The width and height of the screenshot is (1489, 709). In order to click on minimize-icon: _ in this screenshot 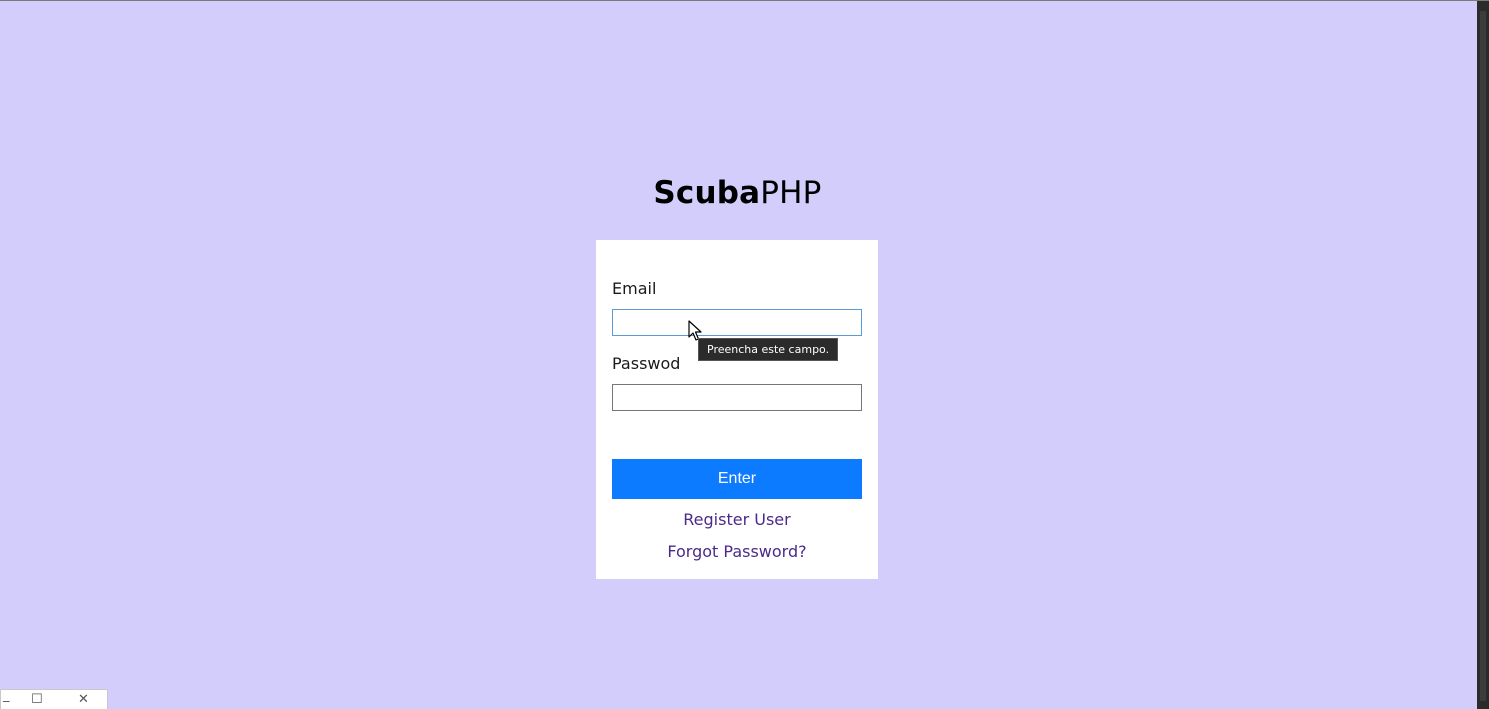, I will do `click(6, 695)`.